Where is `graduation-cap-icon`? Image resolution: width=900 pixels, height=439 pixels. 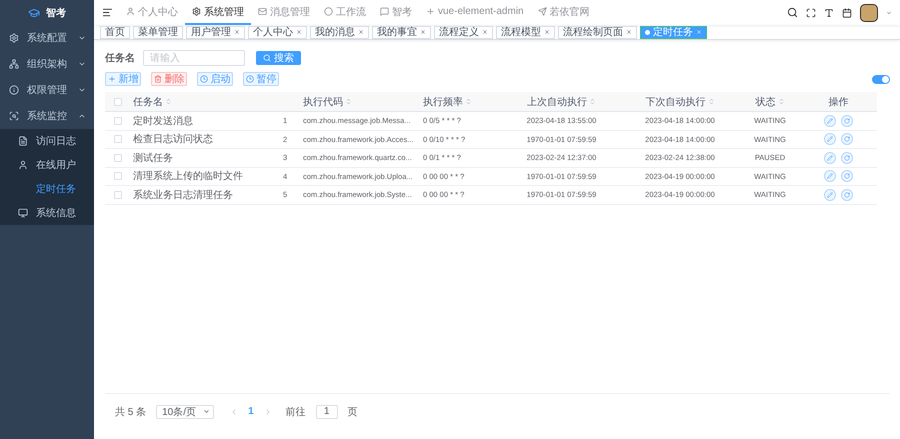
graduation-cap-icon is located at coordinates (34, 12).